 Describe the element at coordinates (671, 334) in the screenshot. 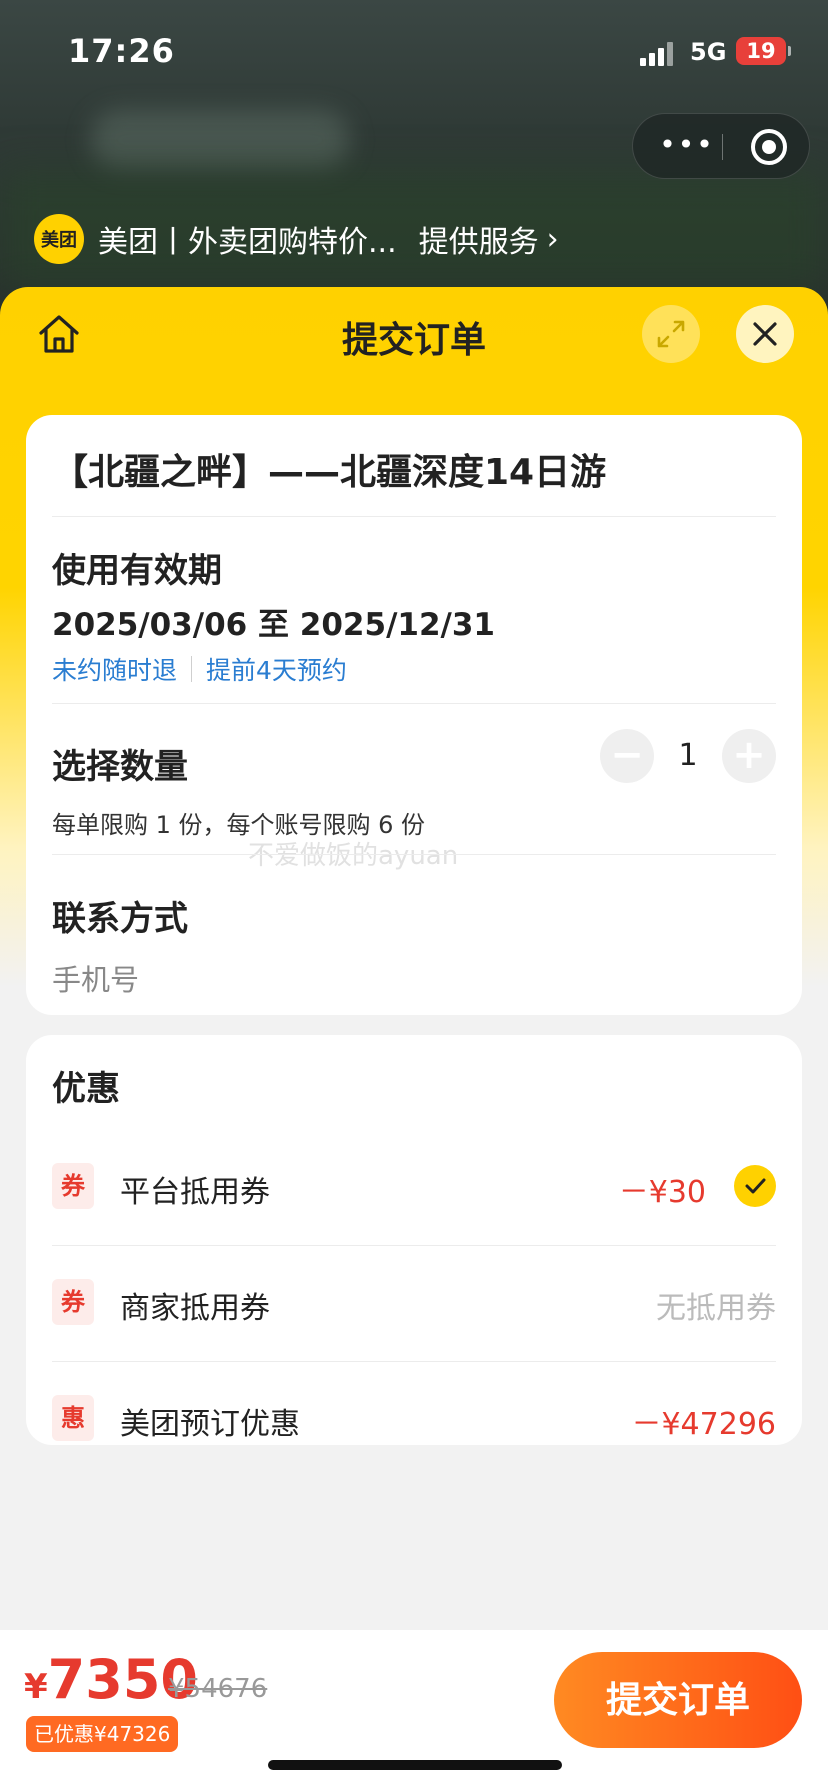

I see `expand-icon` at that location.